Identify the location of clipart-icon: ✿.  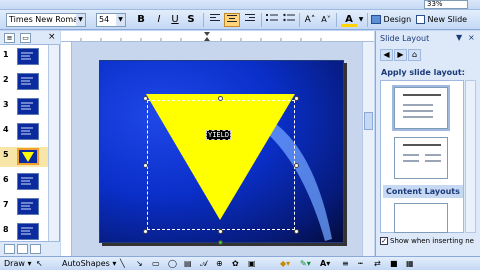
(235, 264).